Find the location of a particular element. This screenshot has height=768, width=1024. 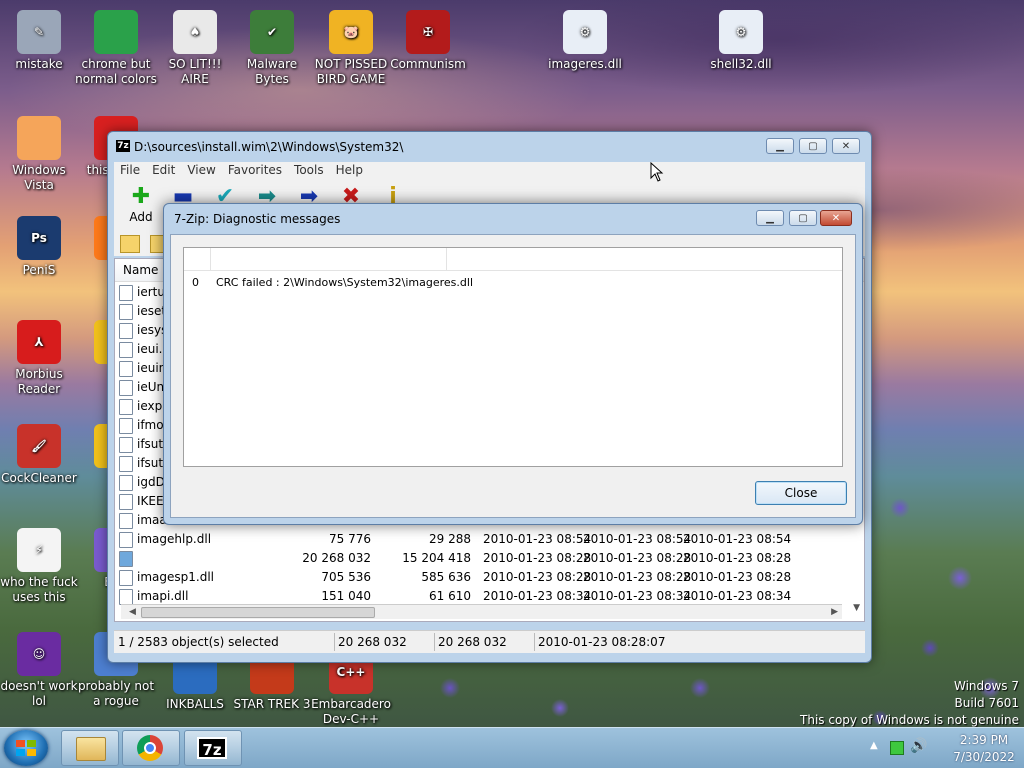

menu-item-help: Help is located at coordinates (349, 170).